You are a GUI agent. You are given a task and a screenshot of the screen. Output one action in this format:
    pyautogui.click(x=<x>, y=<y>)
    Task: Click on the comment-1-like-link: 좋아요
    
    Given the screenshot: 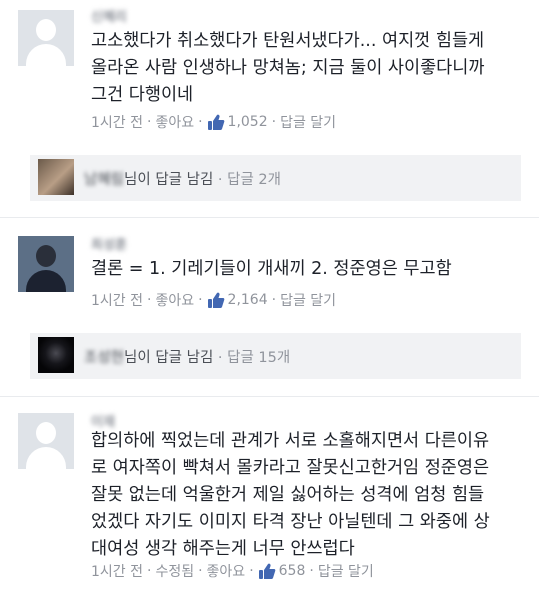 What is the action you would take?
    pyautogui.click(x=174, y=122)
    